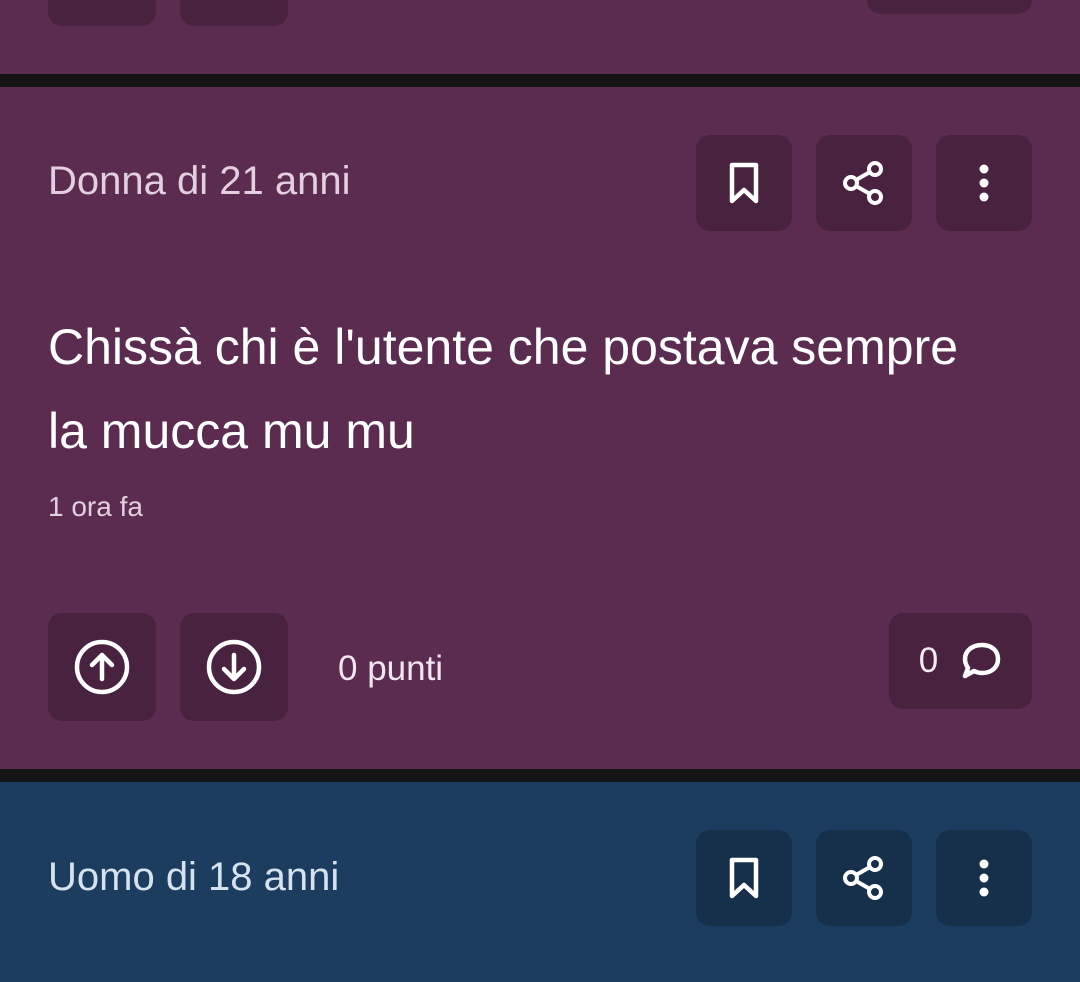 This screenshot has width=1080, height=982. Describe the element at coordinates (194, 877) in the screenshot. I see `post-author: Uomo di 18 anni` at that location.